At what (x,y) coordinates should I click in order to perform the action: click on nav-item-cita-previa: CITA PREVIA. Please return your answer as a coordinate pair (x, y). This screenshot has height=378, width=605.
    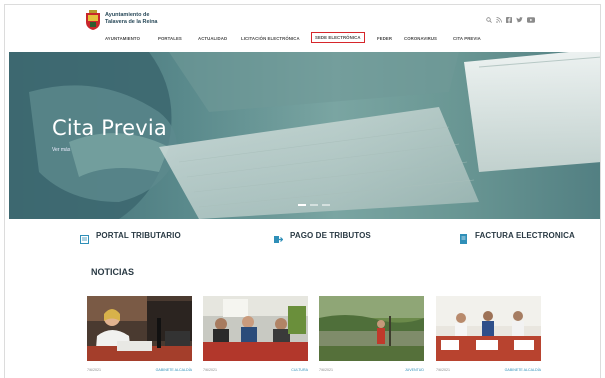
    Looking at the image, I should click on (467, 38).